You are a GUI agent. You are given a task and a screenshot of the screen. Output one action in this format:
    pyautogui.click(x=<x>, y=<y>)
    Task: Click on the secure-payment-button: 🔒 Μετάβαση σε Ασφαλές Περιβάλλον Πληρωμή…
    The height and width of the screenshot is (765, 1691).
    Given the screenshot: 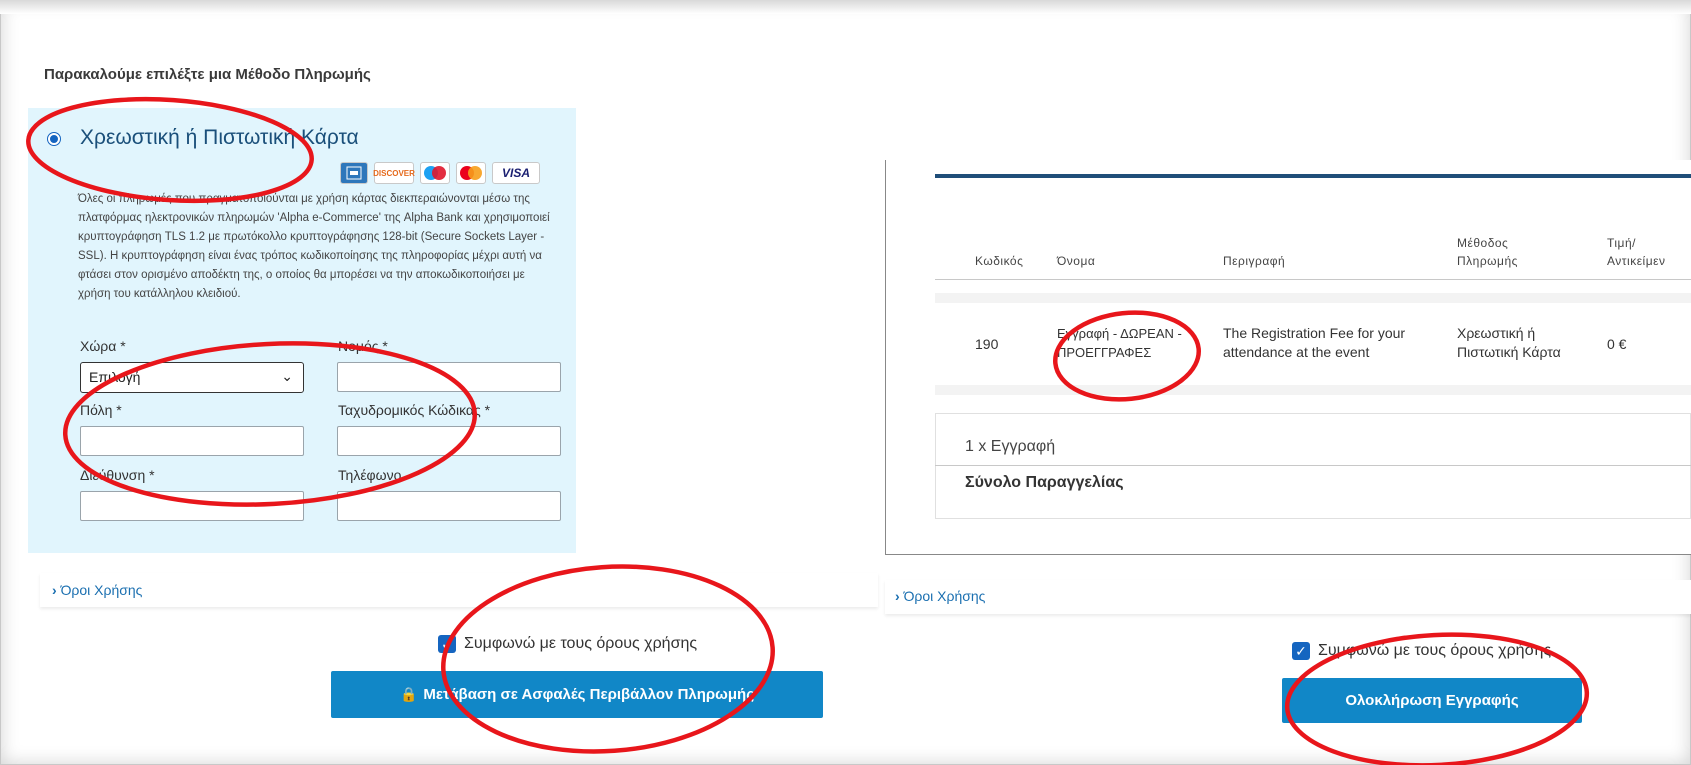 What is the action you would take?
    pyautogui.click(x=577, y=694)
    